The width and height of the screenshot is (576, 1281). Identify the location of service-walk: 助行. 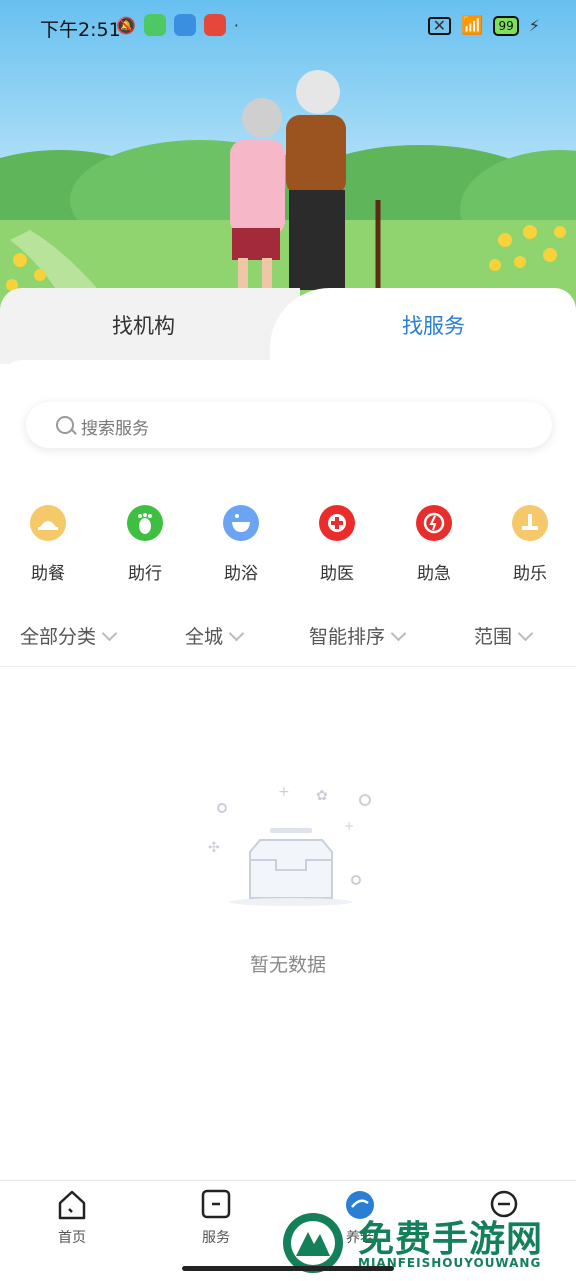
(145, 544).